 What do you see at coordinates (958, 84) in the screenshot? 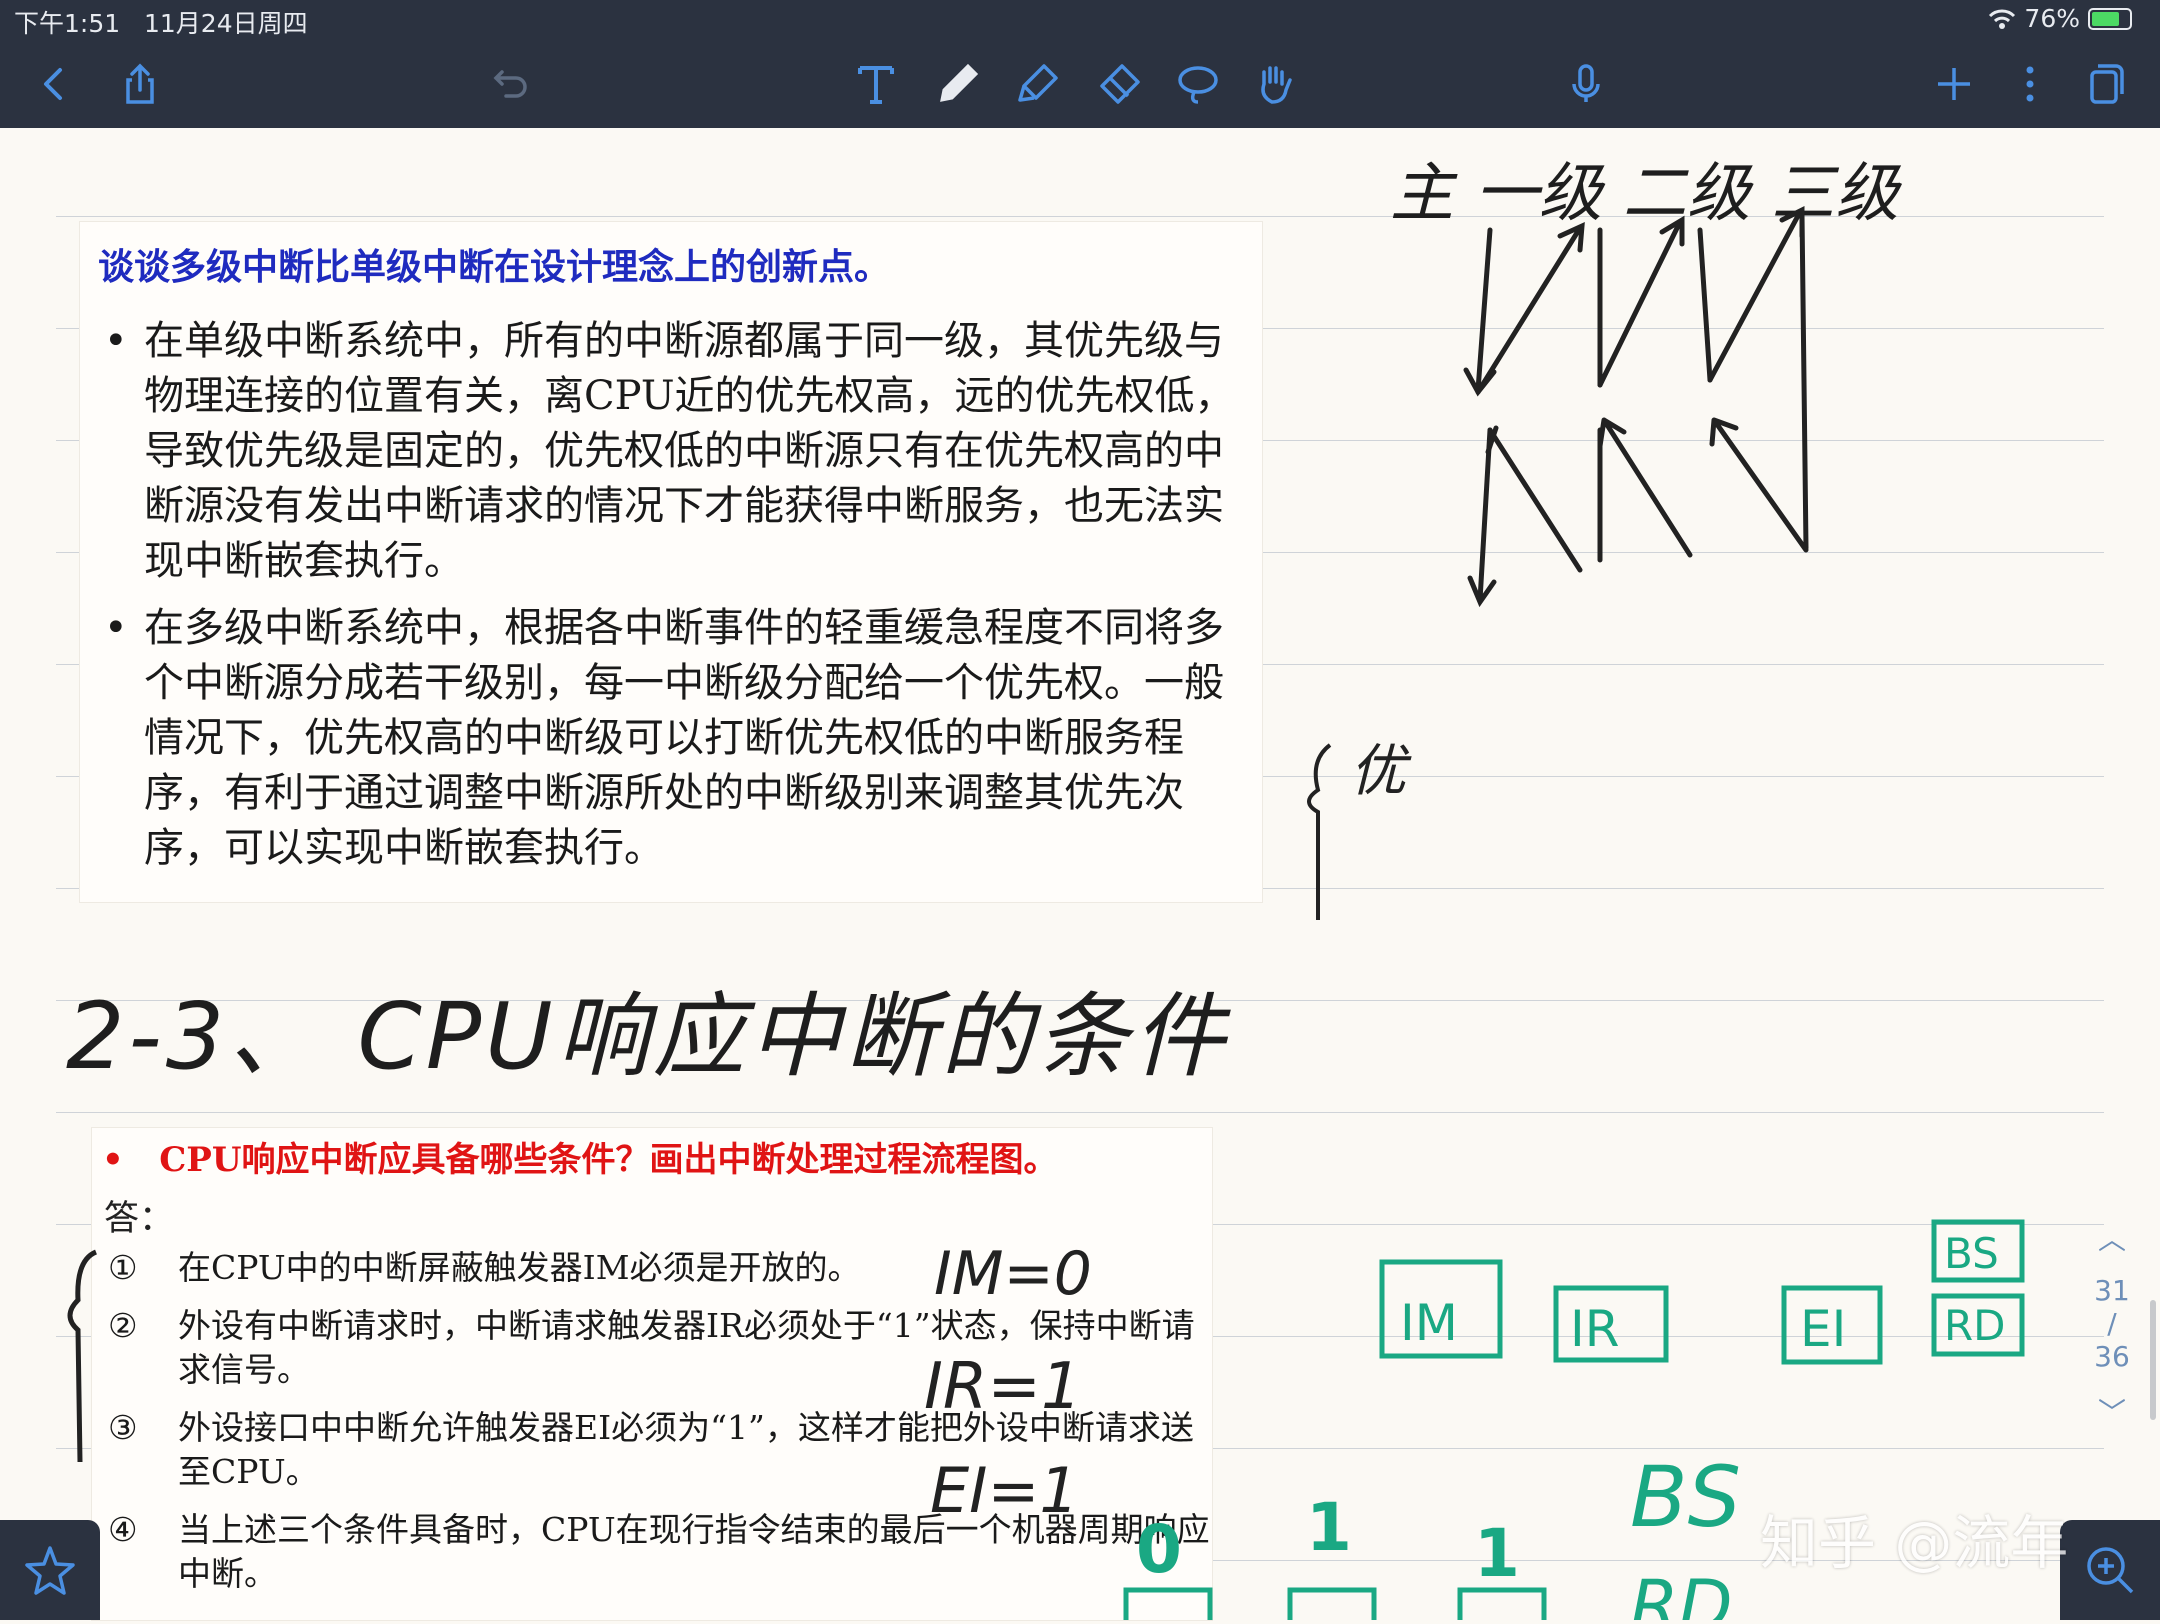
I see `pen-icon` at bounding box center [958, 84].